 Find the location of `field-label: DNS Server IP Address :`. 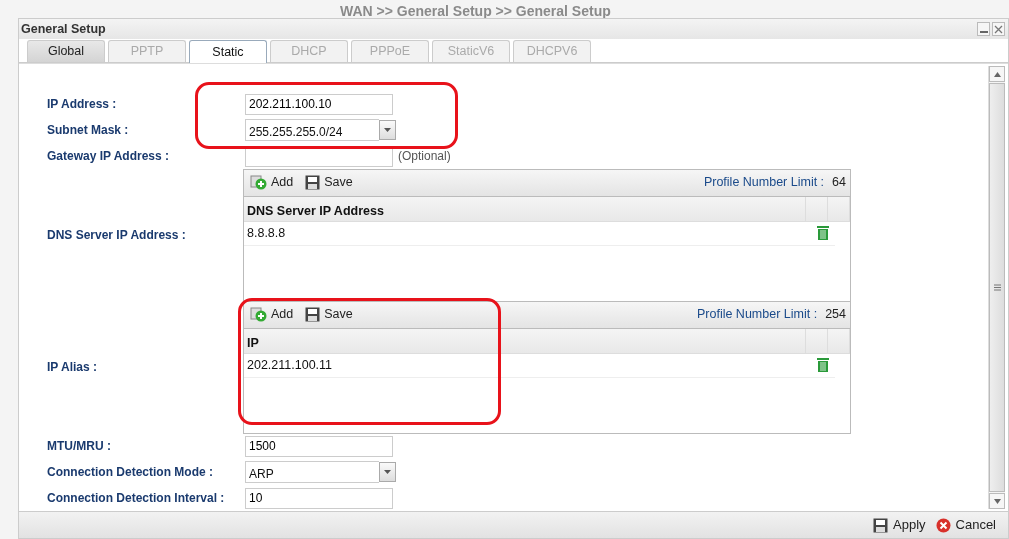

field-label: DNS Server IP Address : is located at coordinates (117, 235).